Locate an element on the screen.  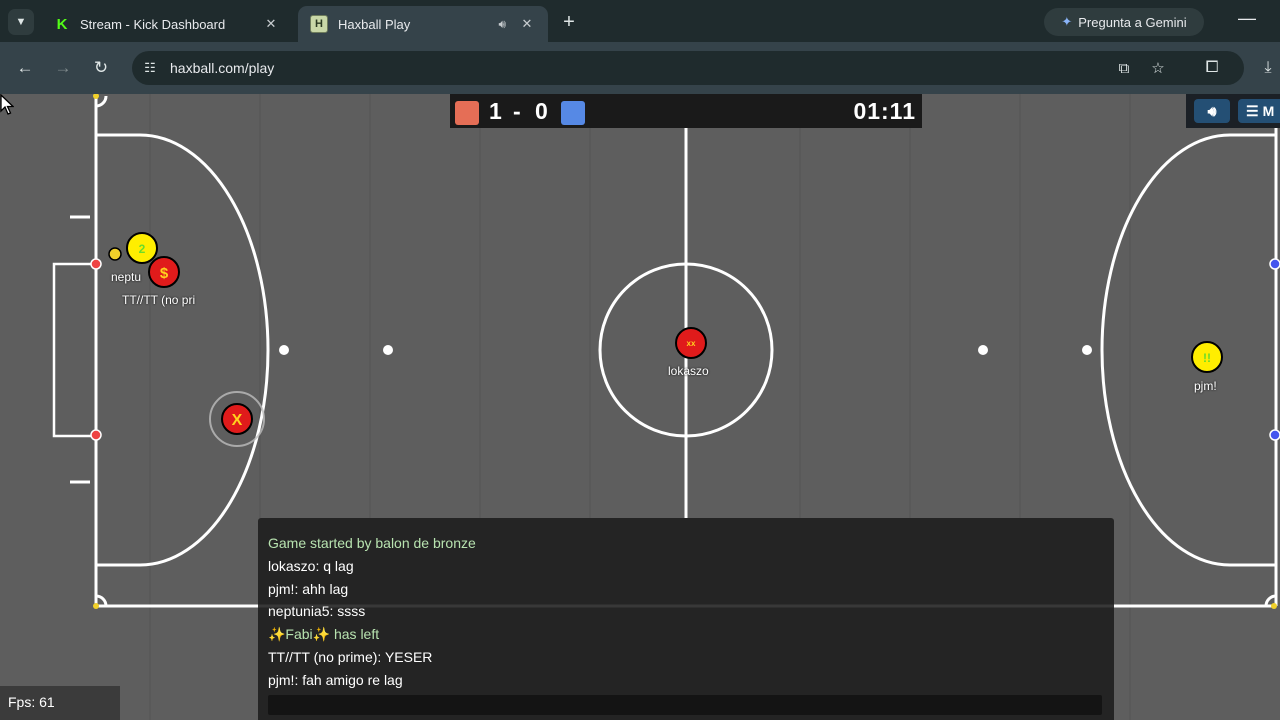
chat-notice: ✨Fabi✨ has left is located at coordinates (324, 634).